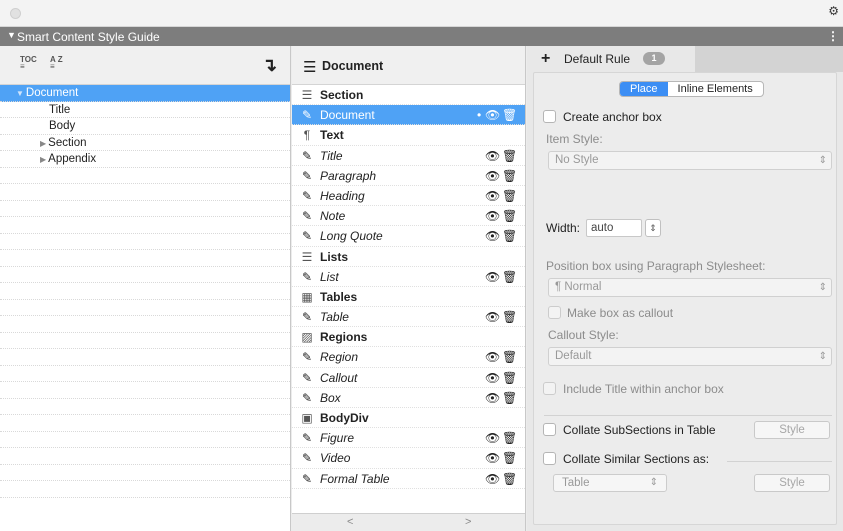 The height and width of the screenshot is (531, 843). Describe the element at coordinates (408, 115) in the screenshot. I see `element-row: ✎ Document • 👁 🗑` at that location.